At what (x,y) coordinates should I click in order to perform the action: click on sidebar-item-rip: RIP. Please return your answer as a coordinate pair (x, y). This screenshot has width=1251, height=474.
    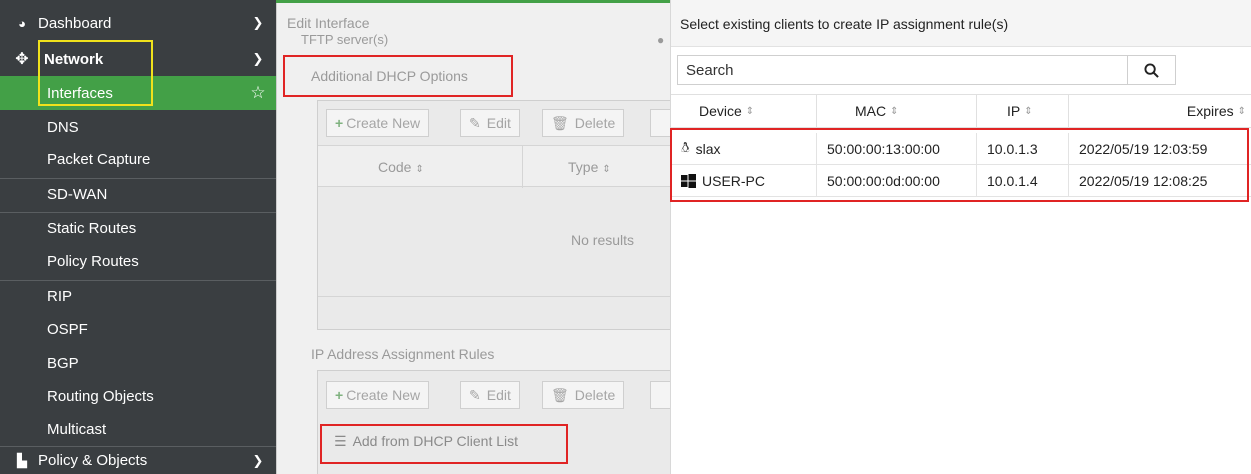
    Looking at the image, I should click on (138, 296).